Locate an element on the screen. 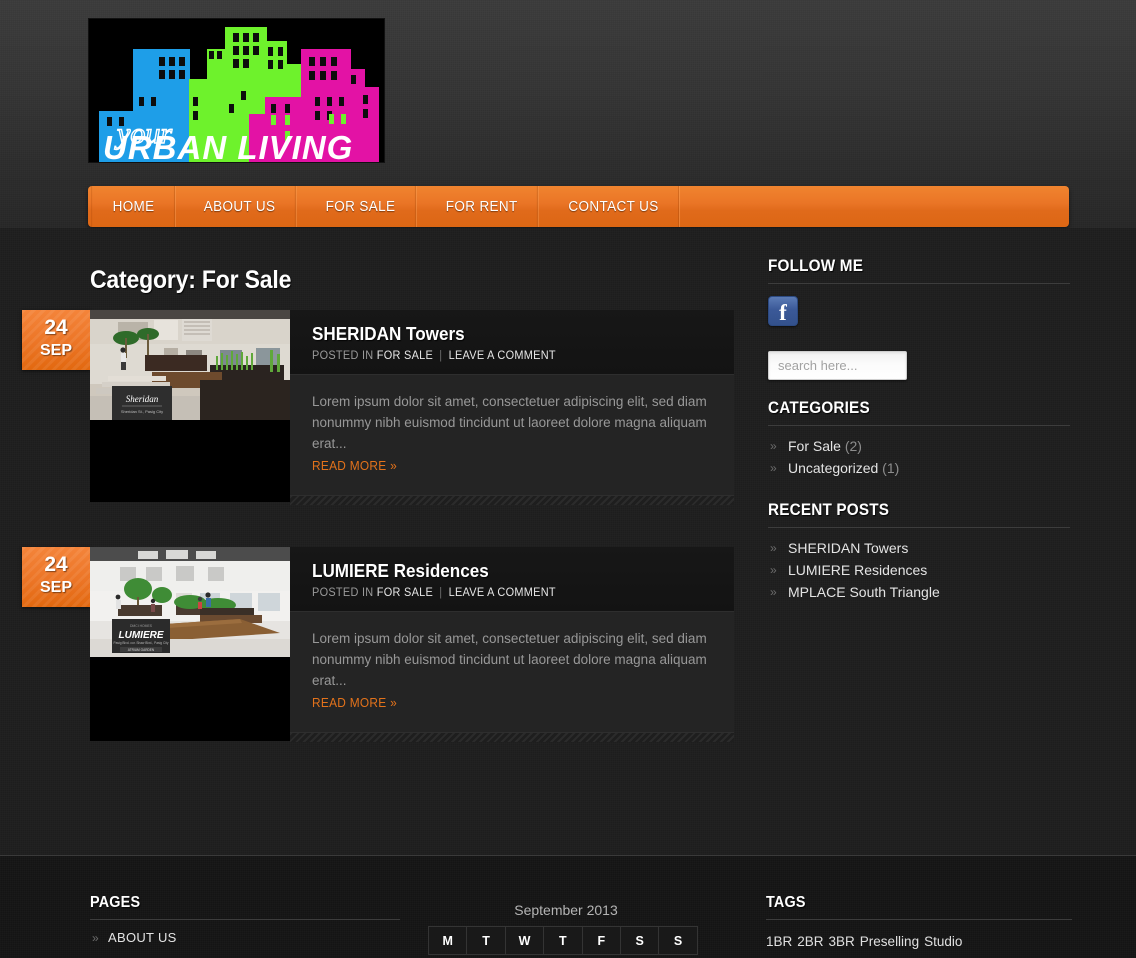 Image resolution: width=1136 pixels, height=958 pixels. list-item: » SHERIDAN Towers is located at coordinates (919, 551).